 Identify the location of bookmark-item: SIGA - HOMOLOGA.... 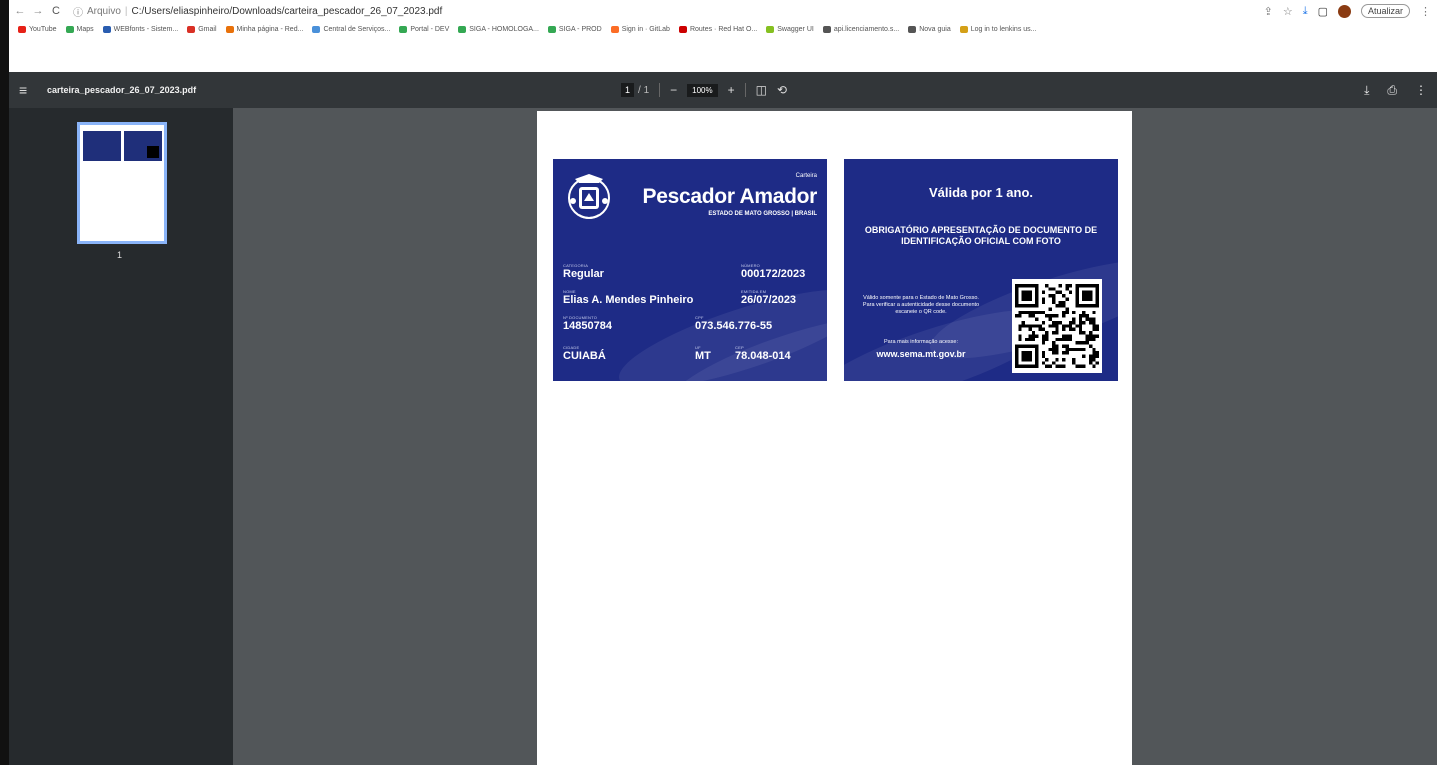
(498, 29).